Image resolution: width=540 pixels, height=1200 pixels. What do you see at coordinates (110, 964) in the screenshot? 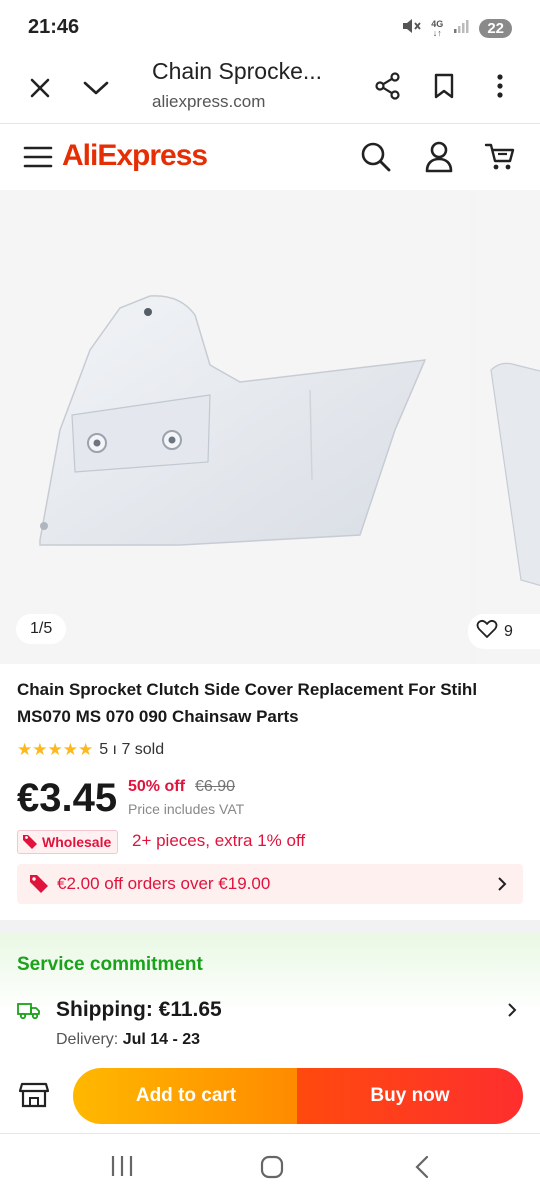
I see `service-title: Service commitment` at bounding box center [110, 964].